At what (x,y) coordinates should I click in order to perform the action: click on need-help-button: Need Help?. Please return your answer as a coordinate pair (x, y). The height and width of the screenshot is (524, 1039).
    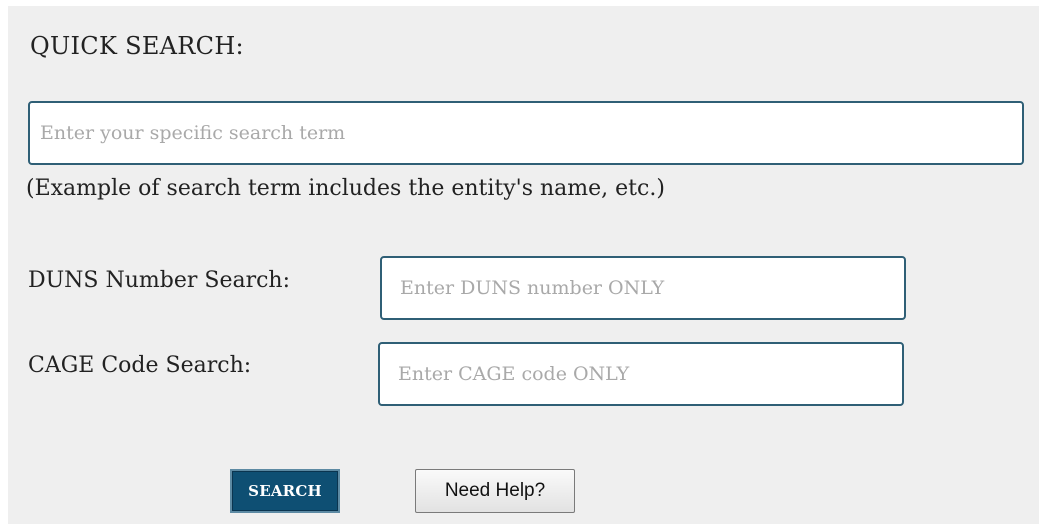
    Looking at the image, I should click on (495, 491).